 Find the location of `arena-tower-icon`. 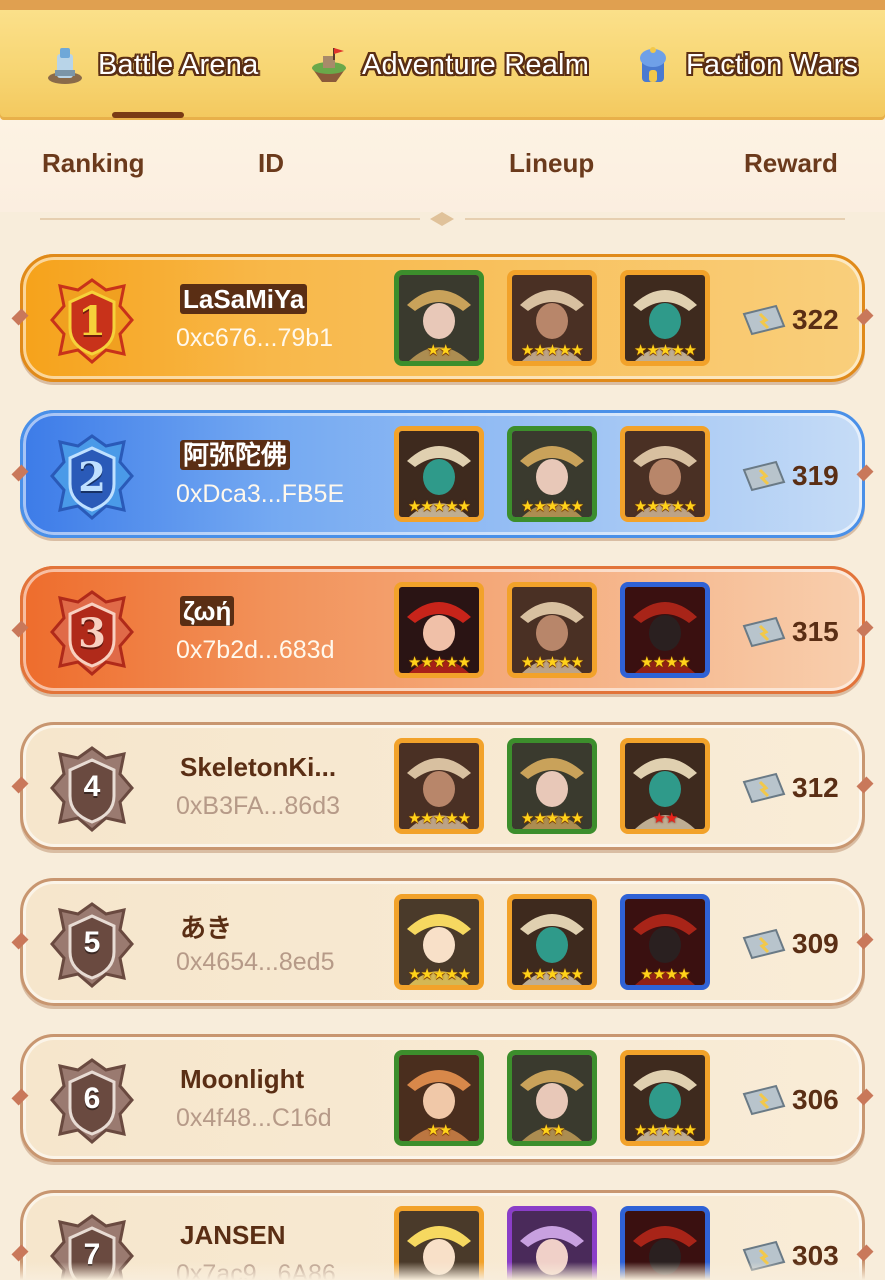

arena-tower-icon is located at coordinates (65, 65).